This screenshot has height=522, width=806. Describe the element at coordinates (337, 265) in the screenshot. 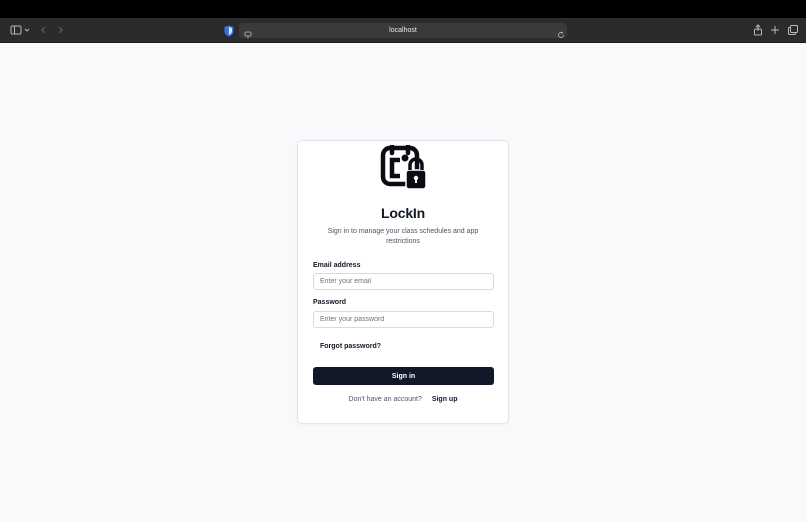

I see `email-label: Email address` at that location.